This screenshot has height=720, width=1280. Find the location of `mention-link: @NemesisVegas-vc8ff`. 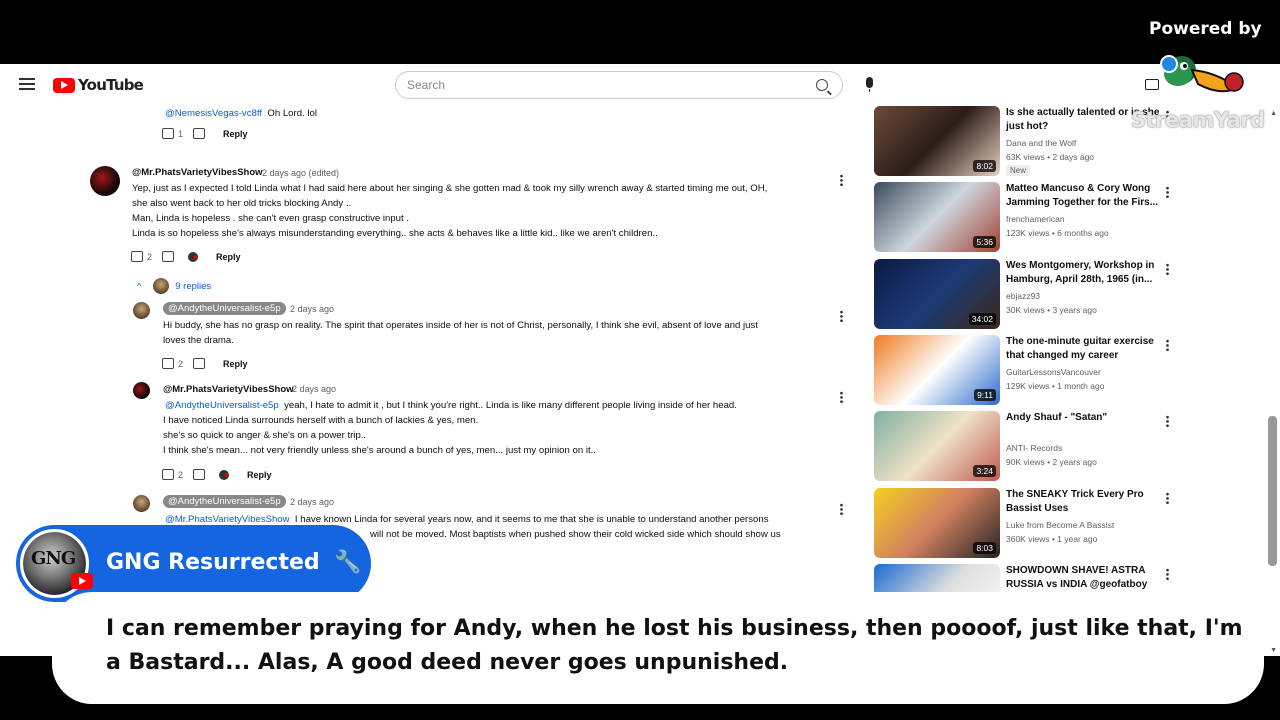

mention-link: @NemesisVegas-vc8ff is located at coordinates (213, 113).